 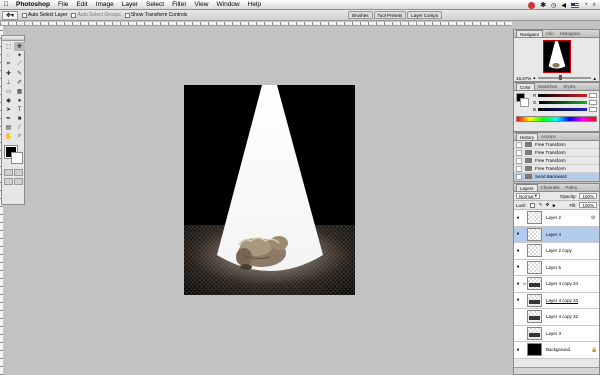 I want to click on notes-tool-icon: ▤, so click(x=8, y=127).